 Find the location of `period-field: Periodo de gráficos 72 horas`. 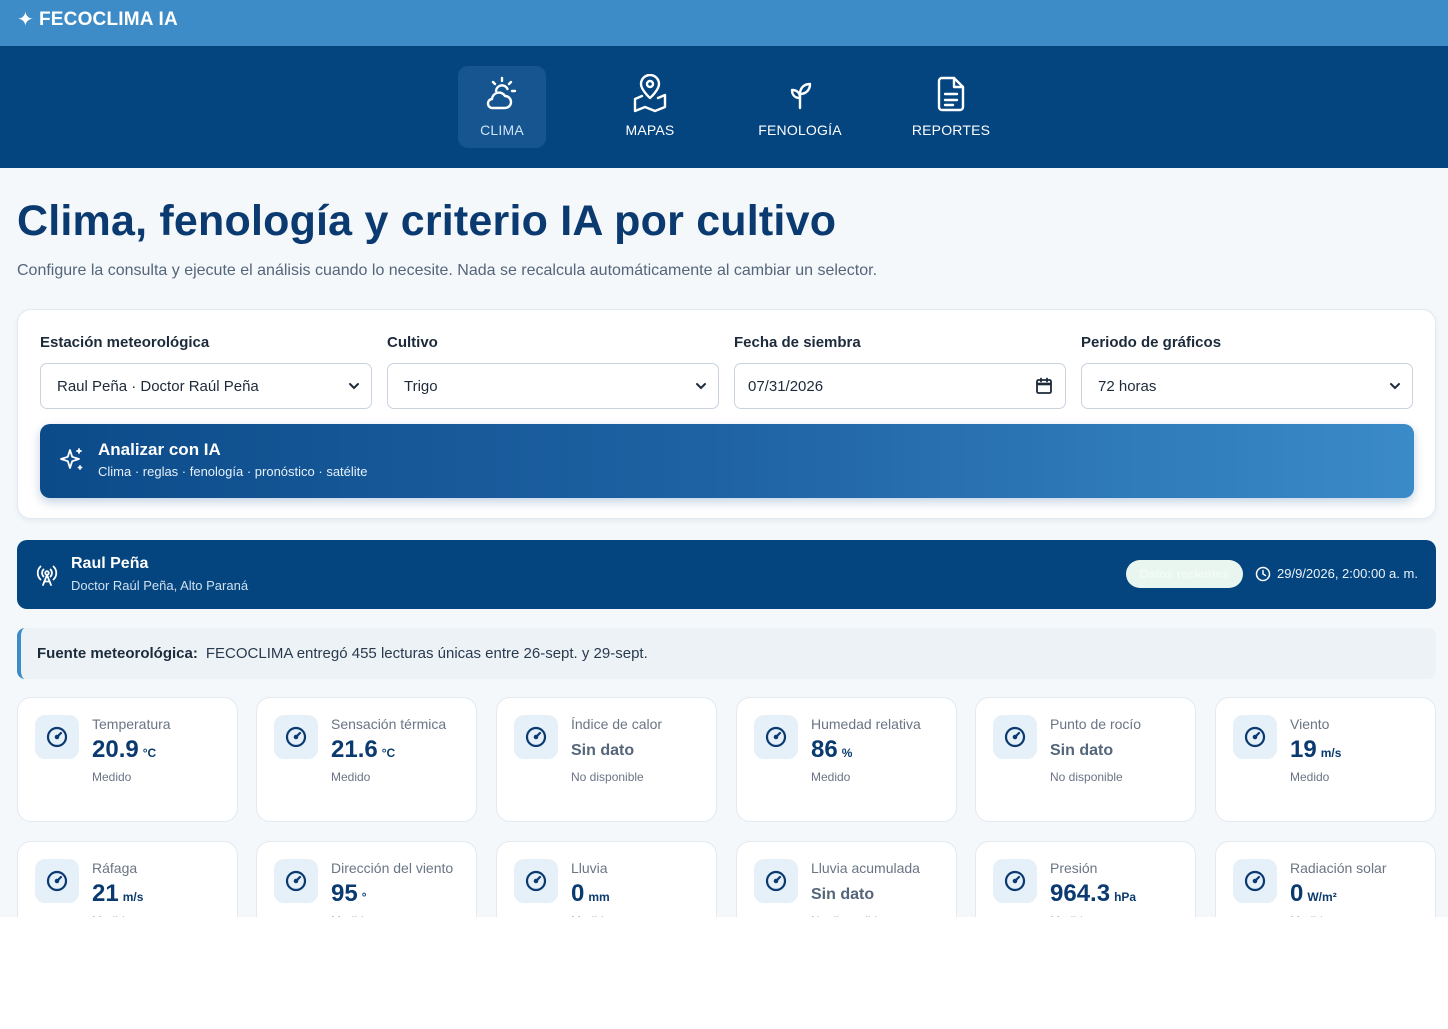

period-field: Periodo de gráficos 72 horas is located at coordinates (1247, 371).